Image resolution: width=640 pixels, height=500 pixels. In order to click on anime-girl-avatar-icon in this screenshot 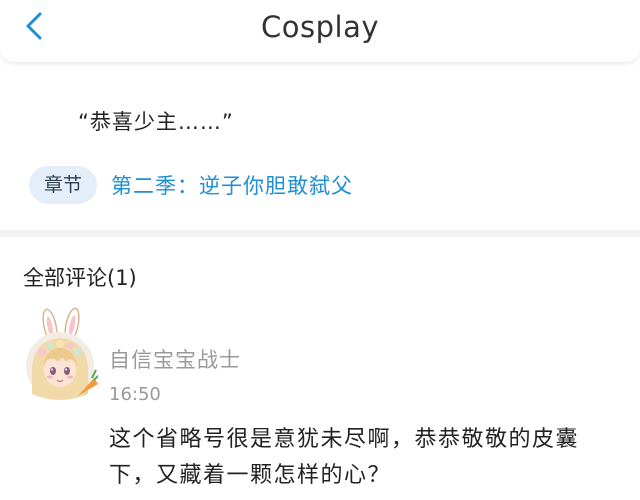, I will do `click(62, 353)`.